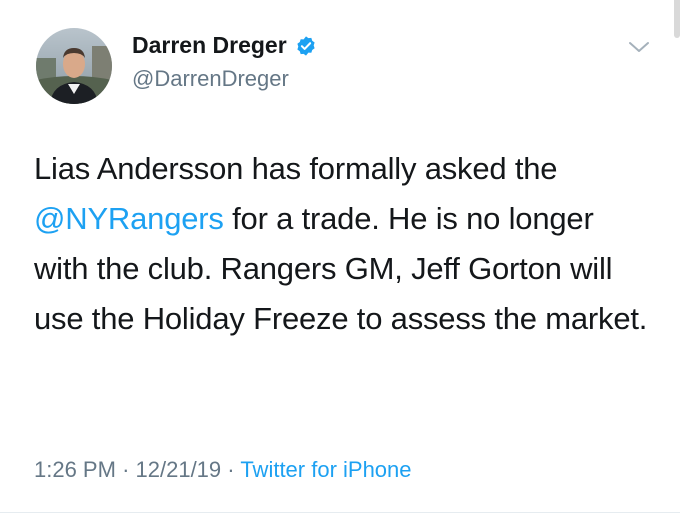 The image size is (680, 515). Describe the element at coordinates (223, 470) in the screenshot. I see `tweet-meta: 1:26 PM · 12/21/19 · Twitter for iPhone` at that location.